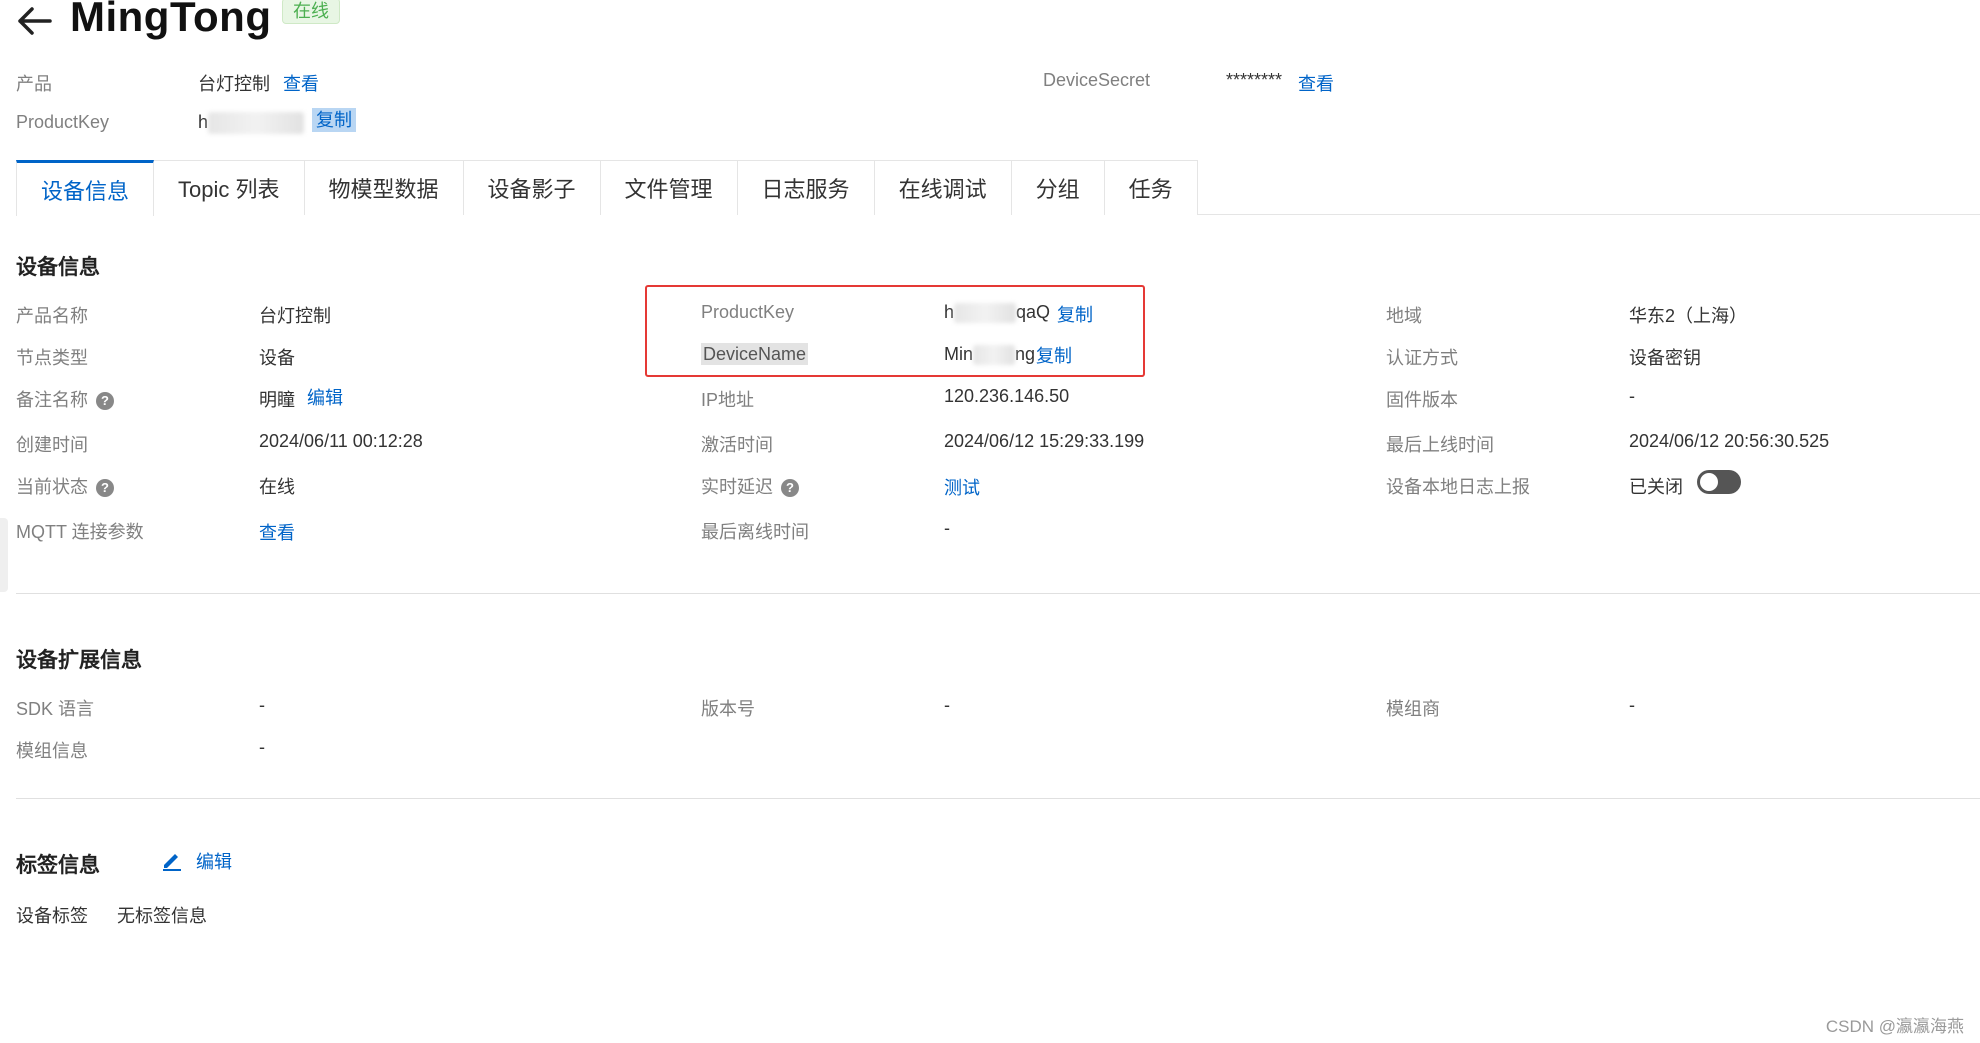 The height and width of the screenshot is (1043, 1980). I want to click on product-name-value: 台灯控制, so click(295, 316).